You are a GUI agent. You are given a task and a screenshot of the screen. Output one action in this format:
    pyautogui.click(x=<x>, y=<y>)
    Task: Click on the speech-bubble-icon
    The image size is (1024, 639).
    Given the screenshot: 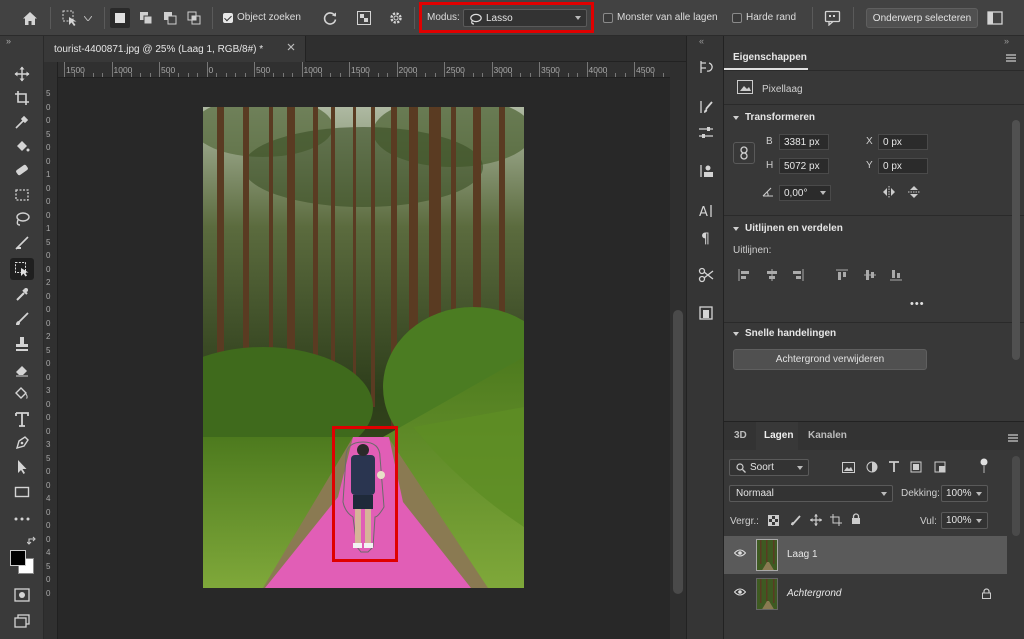 What is the action you would take?
    pyautogui.click(x=833, y=18)
    